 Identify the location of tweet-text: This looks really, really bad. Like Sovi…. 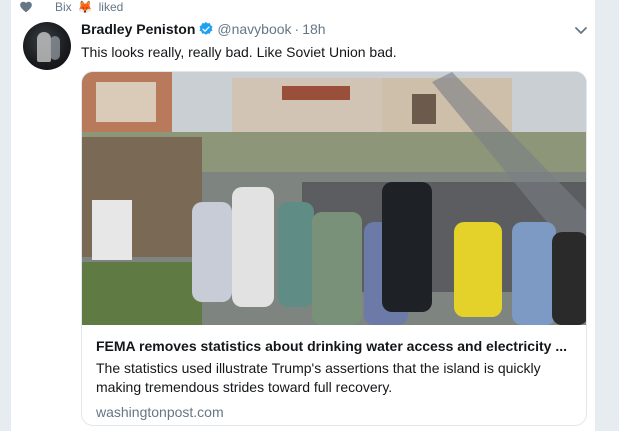
(239, 52).